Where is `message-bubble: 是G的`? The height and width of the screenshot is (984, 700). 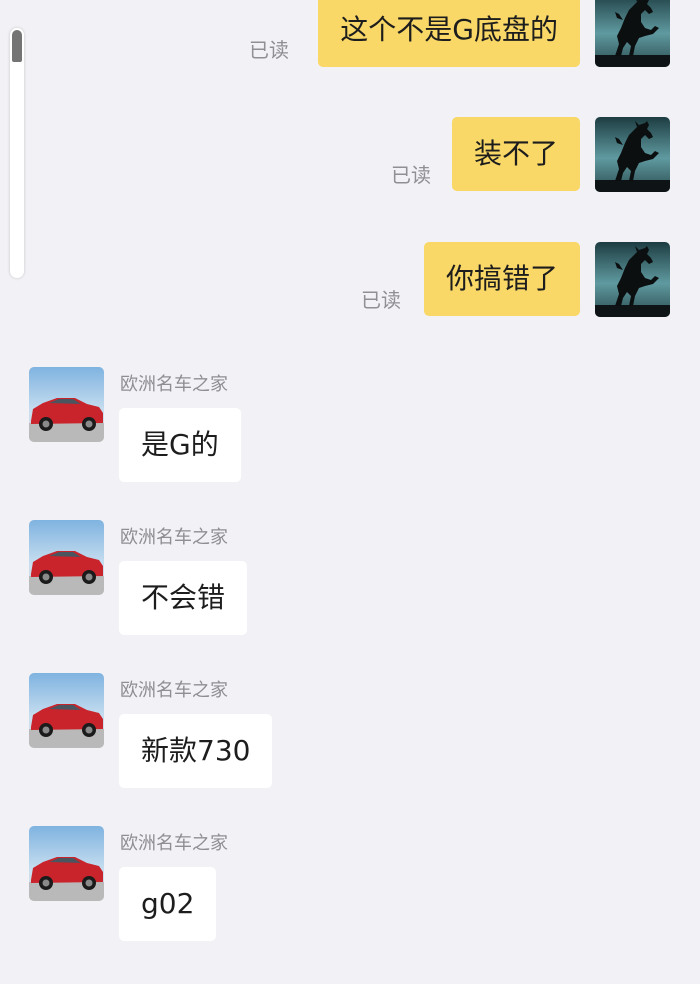
message-bubble: 是G的 is located at coordinates (180, 445).